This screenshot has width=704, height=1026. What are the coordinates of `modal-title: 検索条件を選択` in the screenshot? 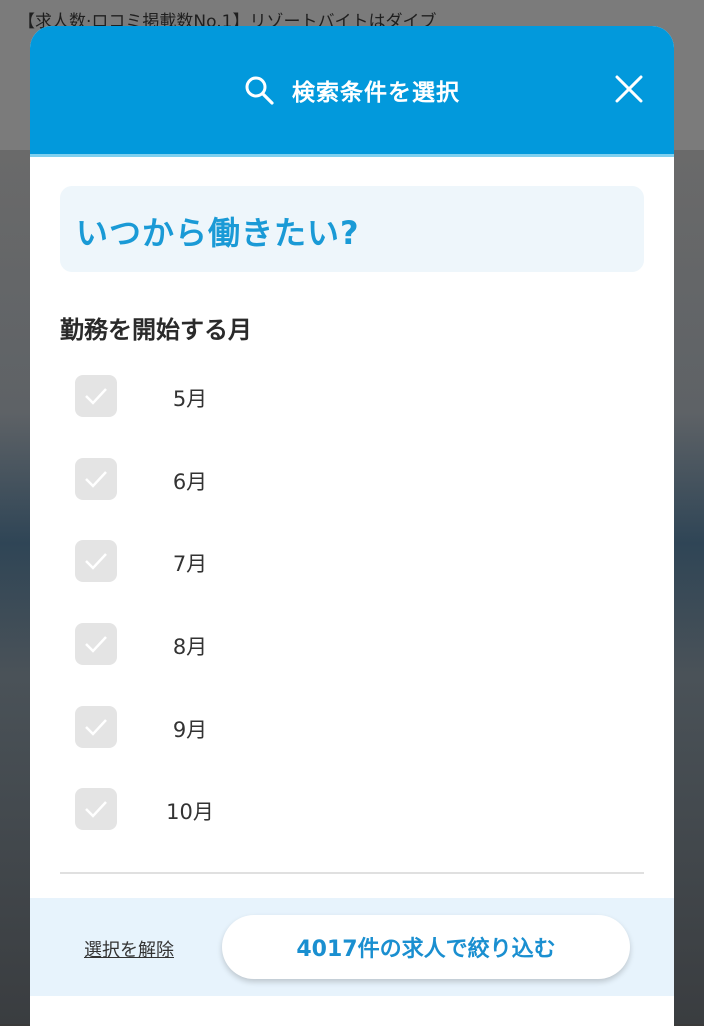 It's located at (376, 93).